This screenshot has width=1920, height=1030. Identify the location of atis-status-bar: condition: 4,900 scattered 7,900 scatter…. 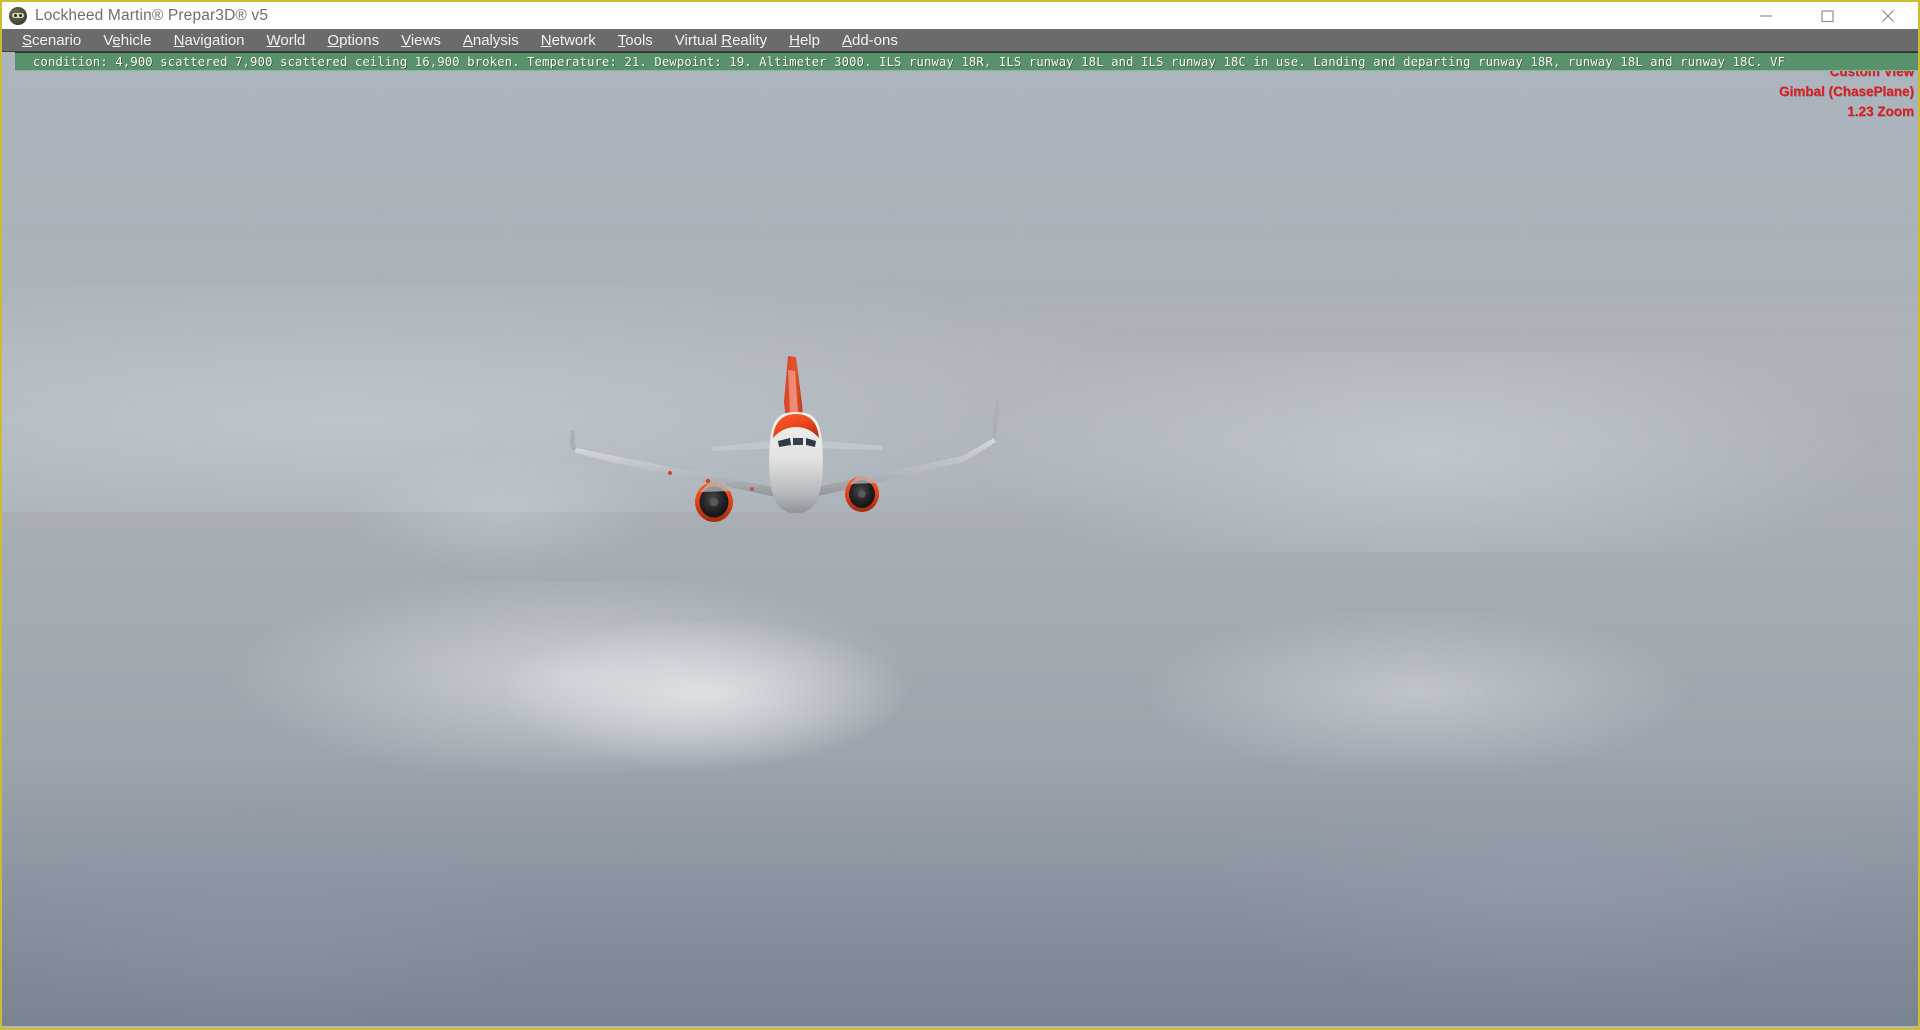
(966, 61).